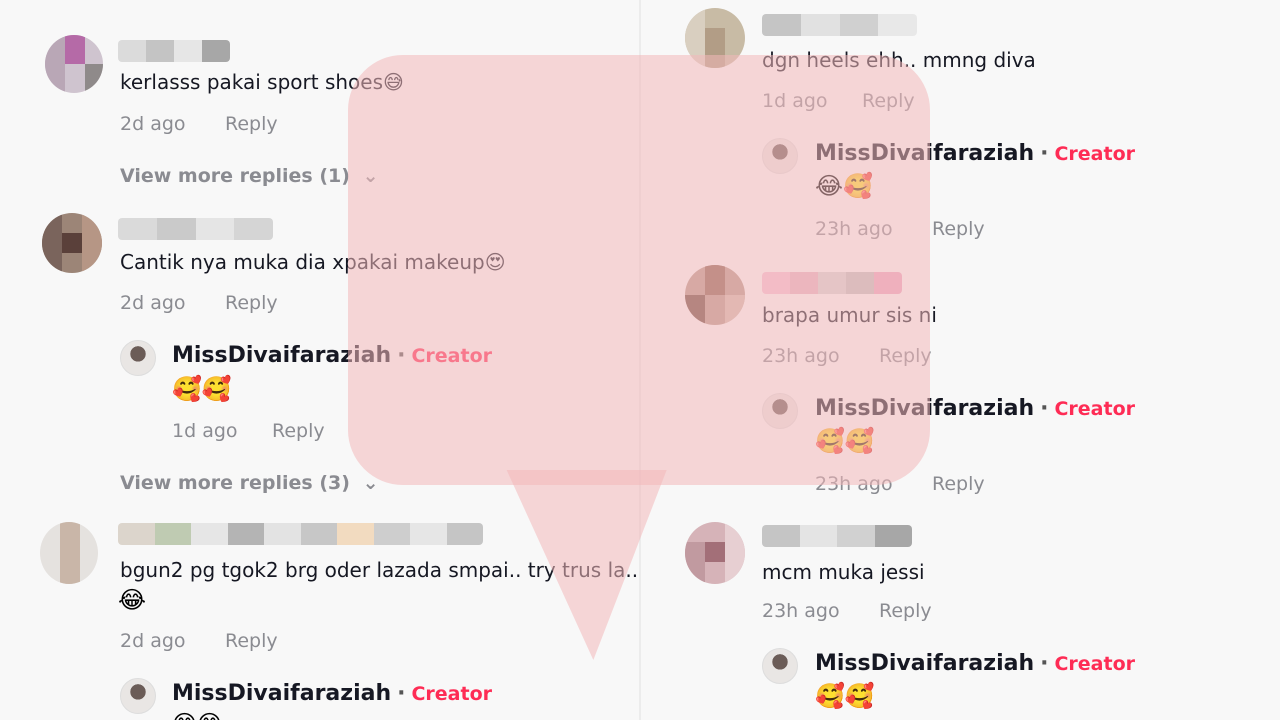 The image size is (1280, 720). I want to click on view-more-label: View more replies (3), so click(235, 483).